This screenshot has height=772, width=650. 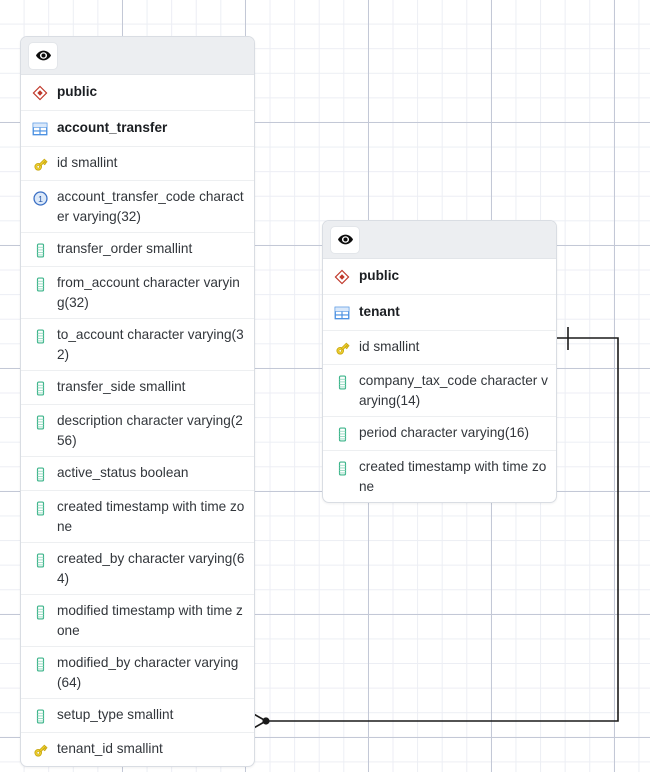 What do you see at coordinates (379, 311) in the screenshot?
I see `table-name: tenant` at bounding box center [379, 311].